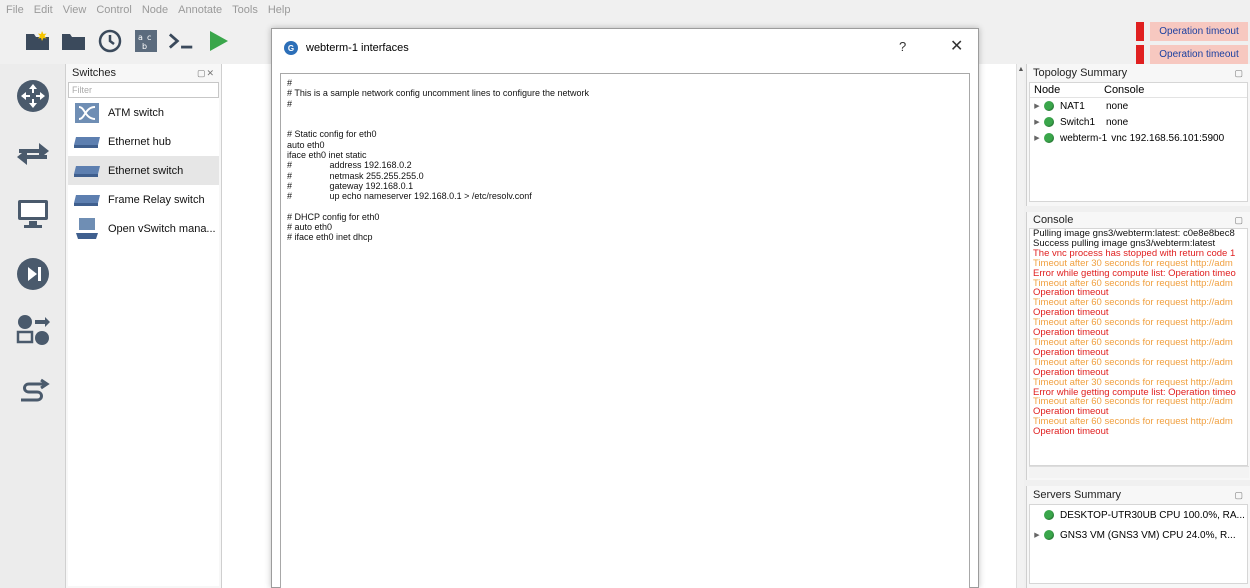 This screenshot has height=588, width=1250. I want to click on device-item-atm-switch: ATM switch, so click(143, 112).